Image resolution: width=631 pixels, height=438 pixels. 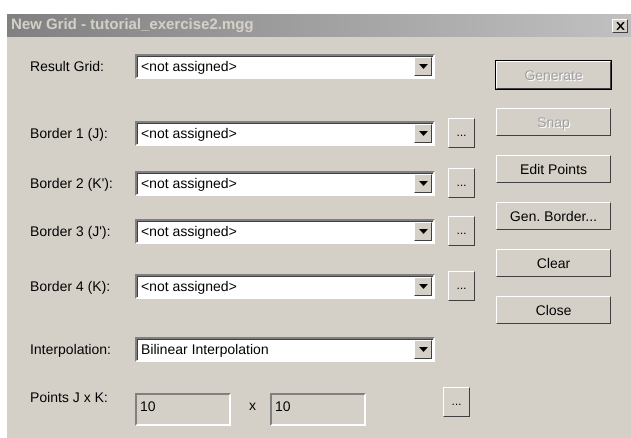 What do you see at coordinates (553, 310) in the screenshot?
I see `dialog-button: Close` at bounding box center [553, 310].